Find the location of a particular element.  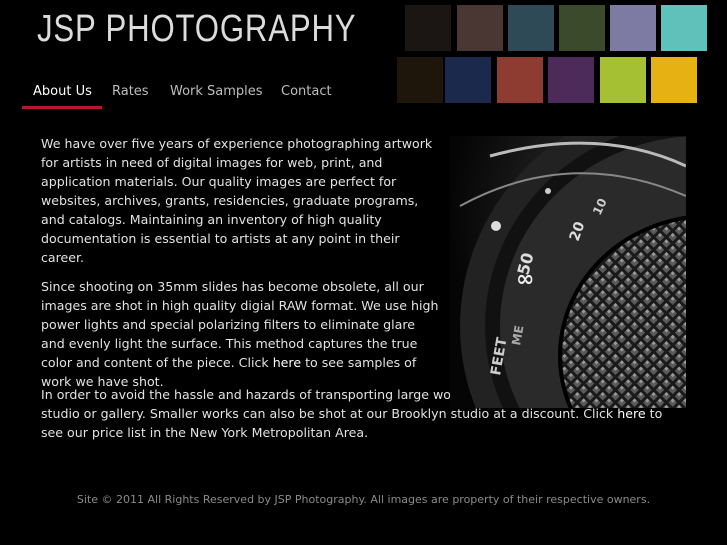

nav-rates: Rates is located at coordinates (130, 93).